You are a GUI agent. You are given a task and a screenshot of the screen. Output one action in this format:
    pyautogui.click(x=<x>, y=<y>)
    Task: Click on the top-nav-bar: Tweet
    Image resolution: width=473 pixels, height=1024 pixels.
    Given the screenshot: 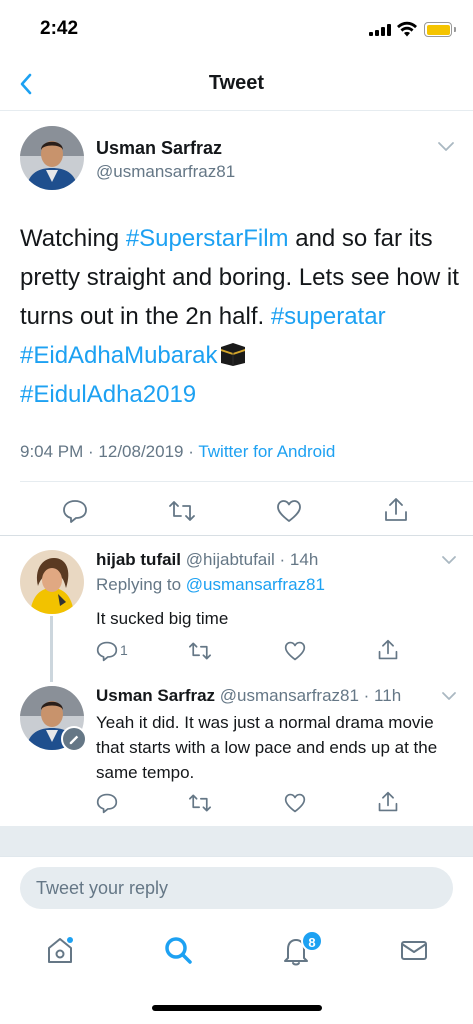 What is the action you would take?
    pyautogui.click(x=236, y=83)
    